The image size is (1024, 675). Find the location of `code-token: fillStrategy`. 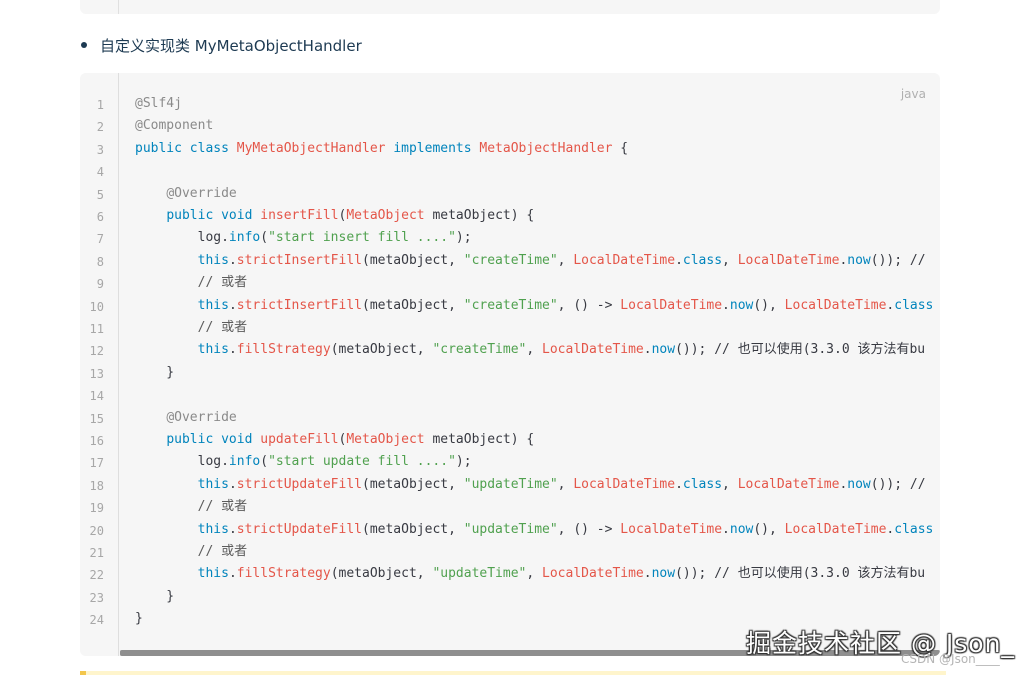

code-token: fillStrategy is located at coordinates (283, 350).